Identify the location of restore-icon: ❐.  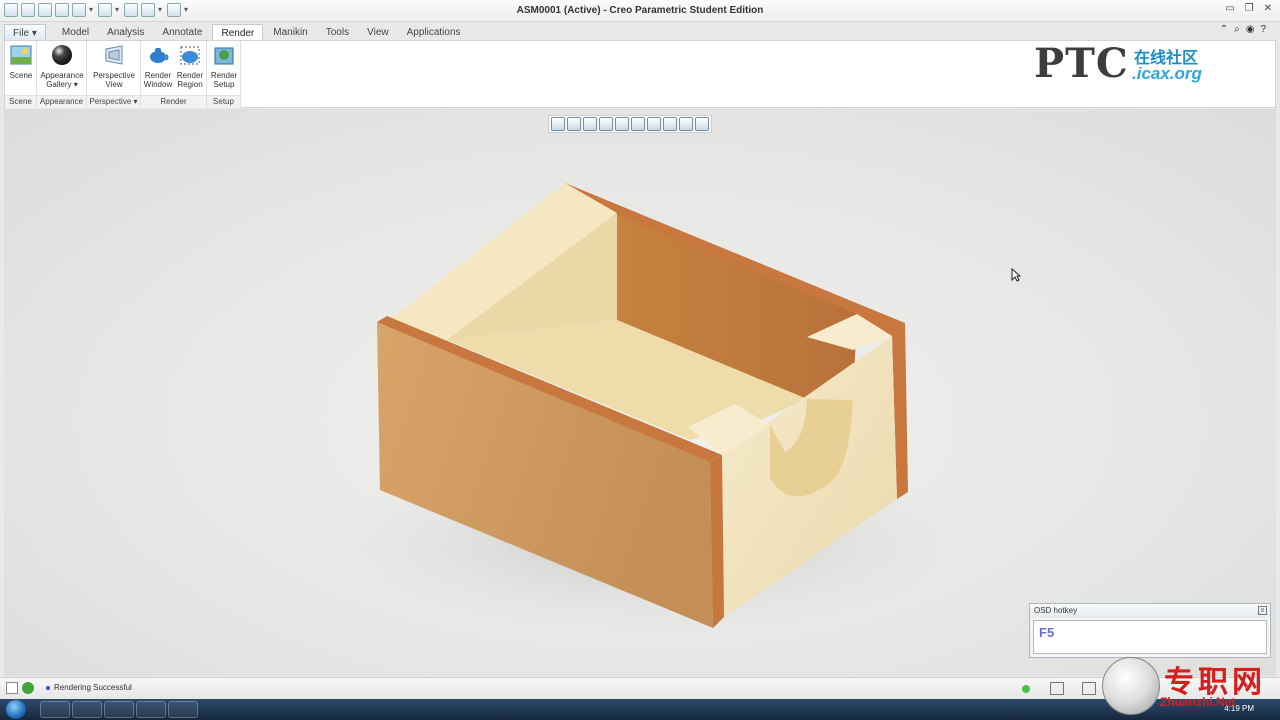
(1249, 8).